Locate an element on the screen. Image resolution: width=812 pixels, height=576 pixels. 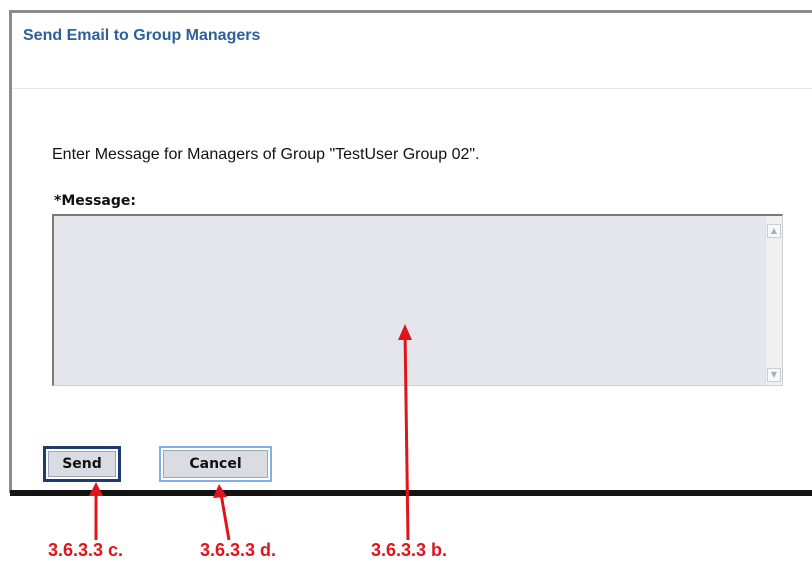
dialog-title: Send Email to Group Managers is located at coordinates (142, 35).